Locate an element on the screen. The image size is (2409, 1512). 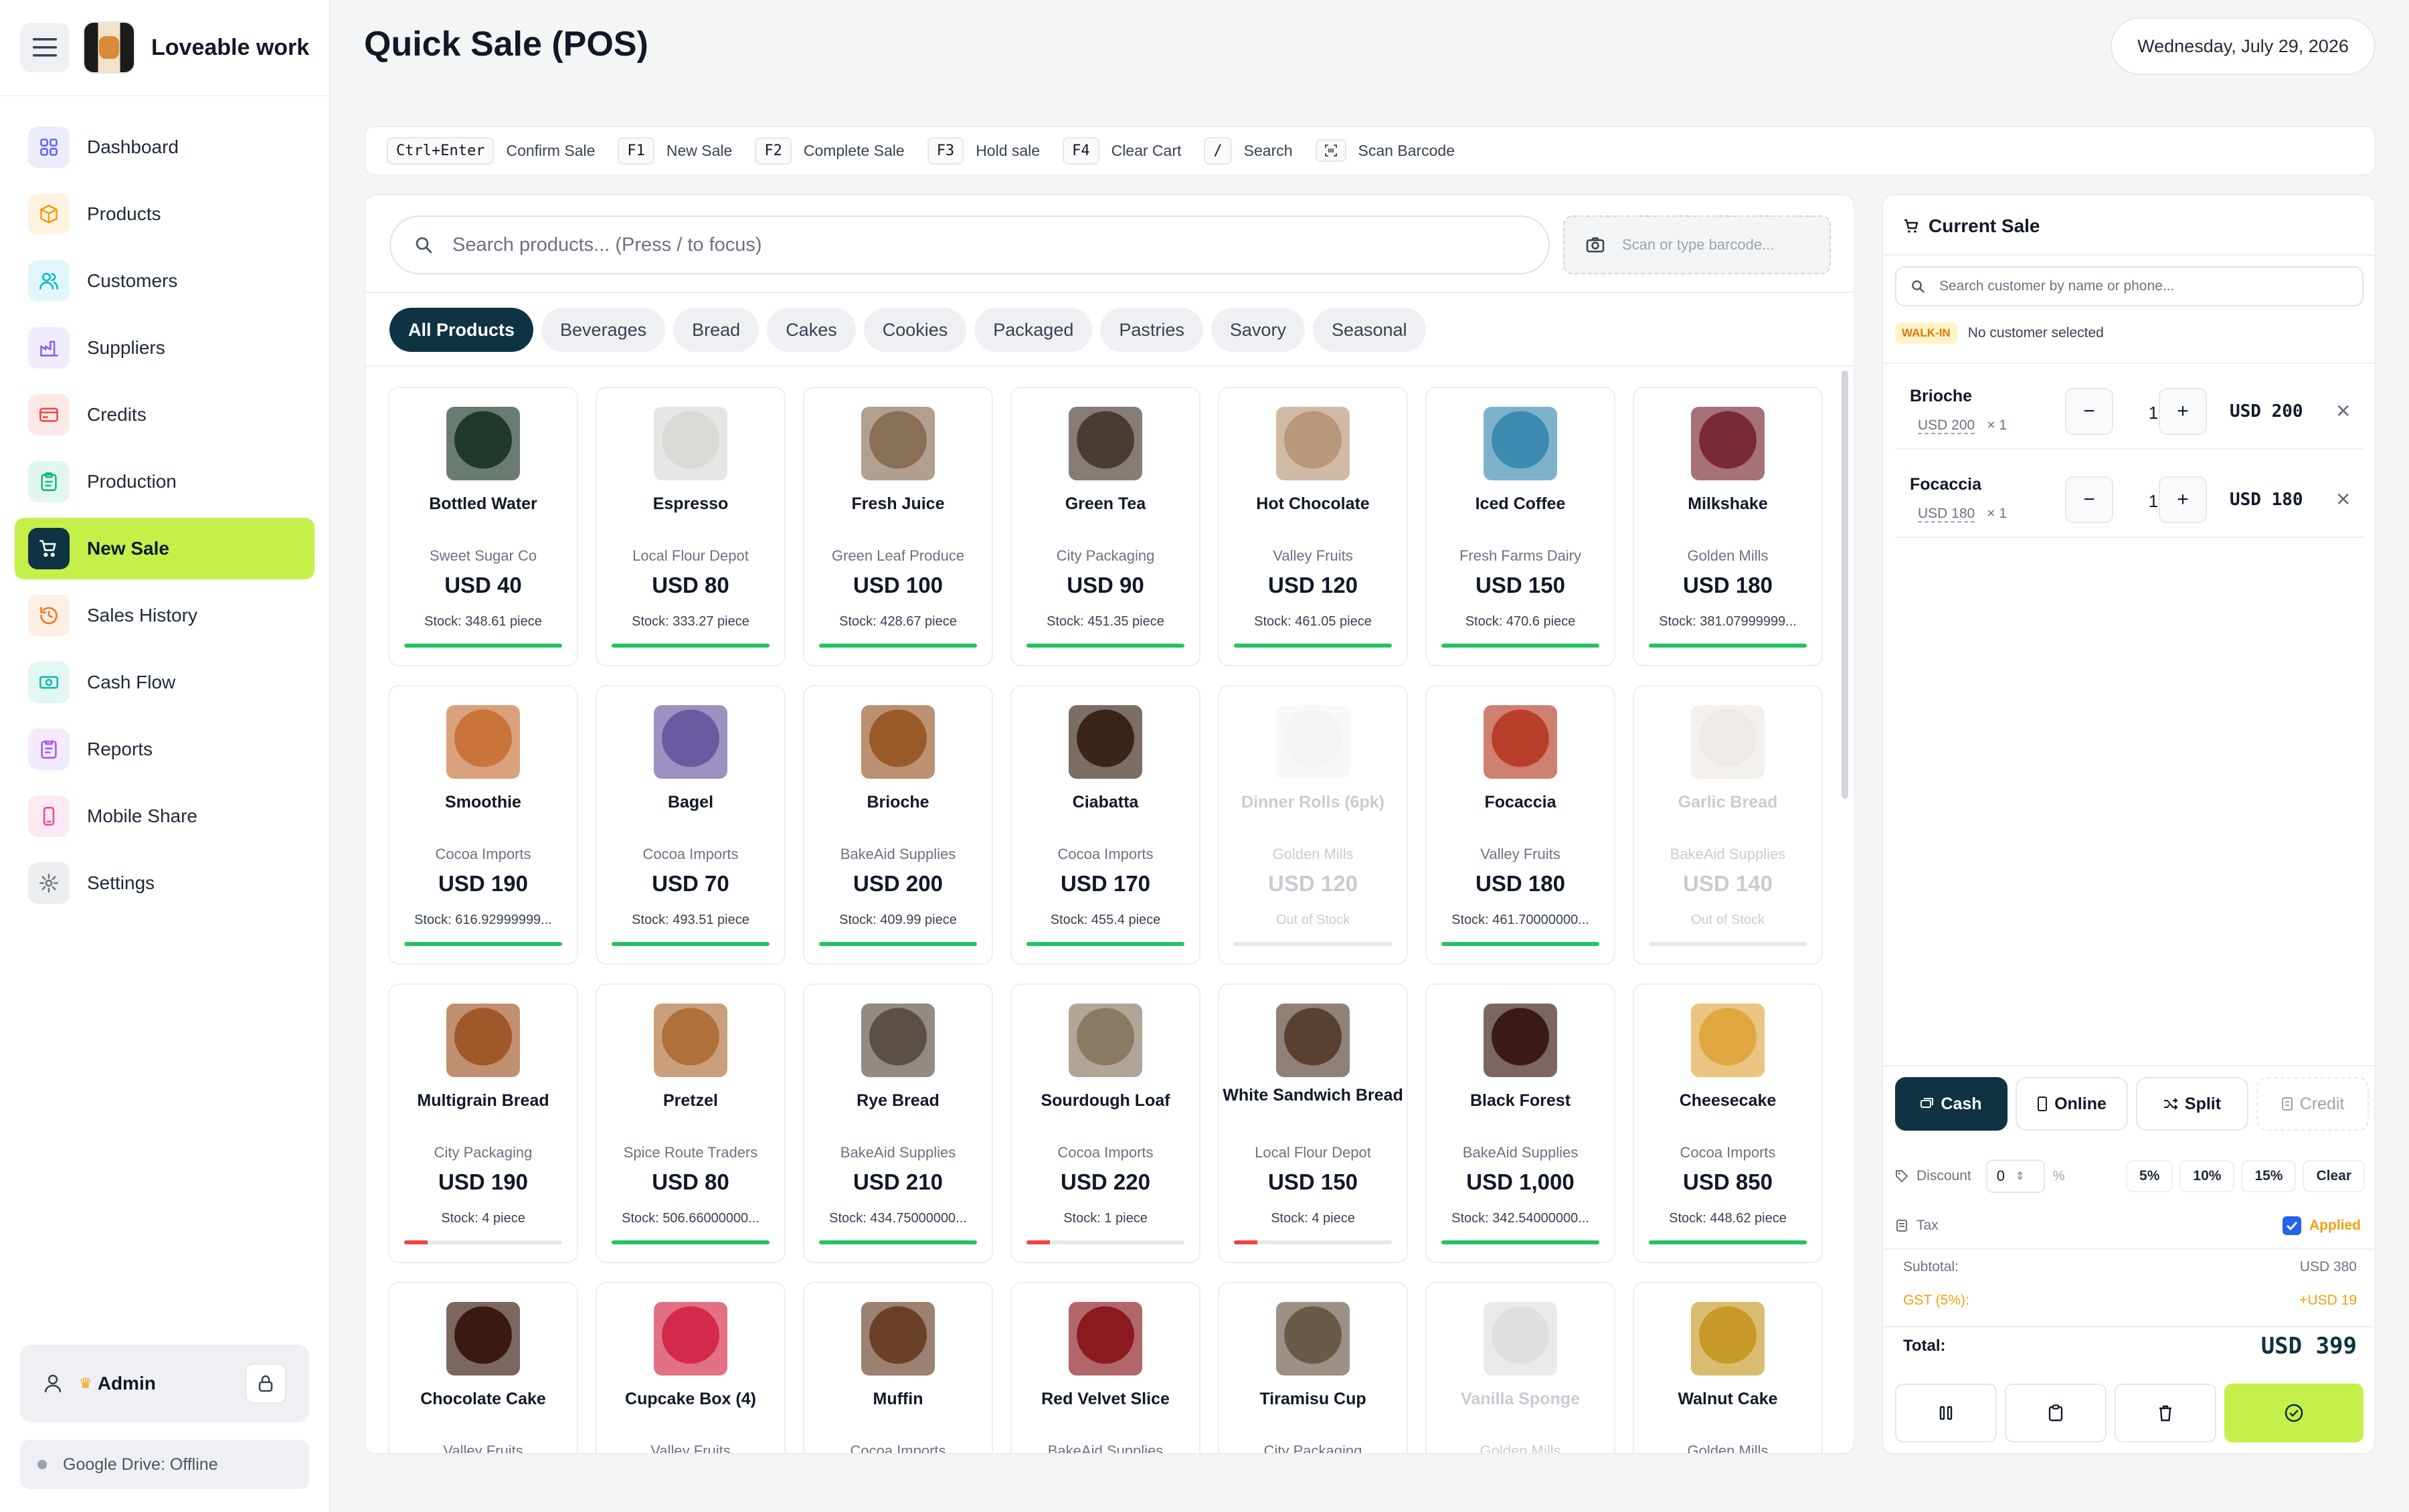
product-stock: Out of Stock is located at coordinates (1727, 920).